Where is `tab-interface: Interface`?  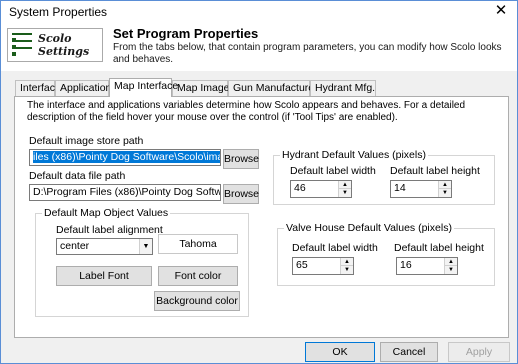
tab-interface: Interface is located at coordinates (38, 88).